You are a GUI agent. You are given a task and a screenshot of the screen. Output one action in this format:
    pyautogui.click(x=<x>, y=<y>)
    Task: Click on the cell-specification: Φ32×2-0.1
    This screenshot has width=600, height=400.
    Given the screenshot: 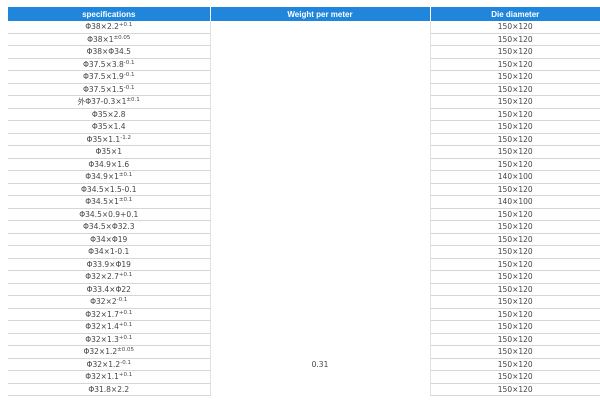 What is the action you would take?
    pyautogui.click(x=109, y=302)
    